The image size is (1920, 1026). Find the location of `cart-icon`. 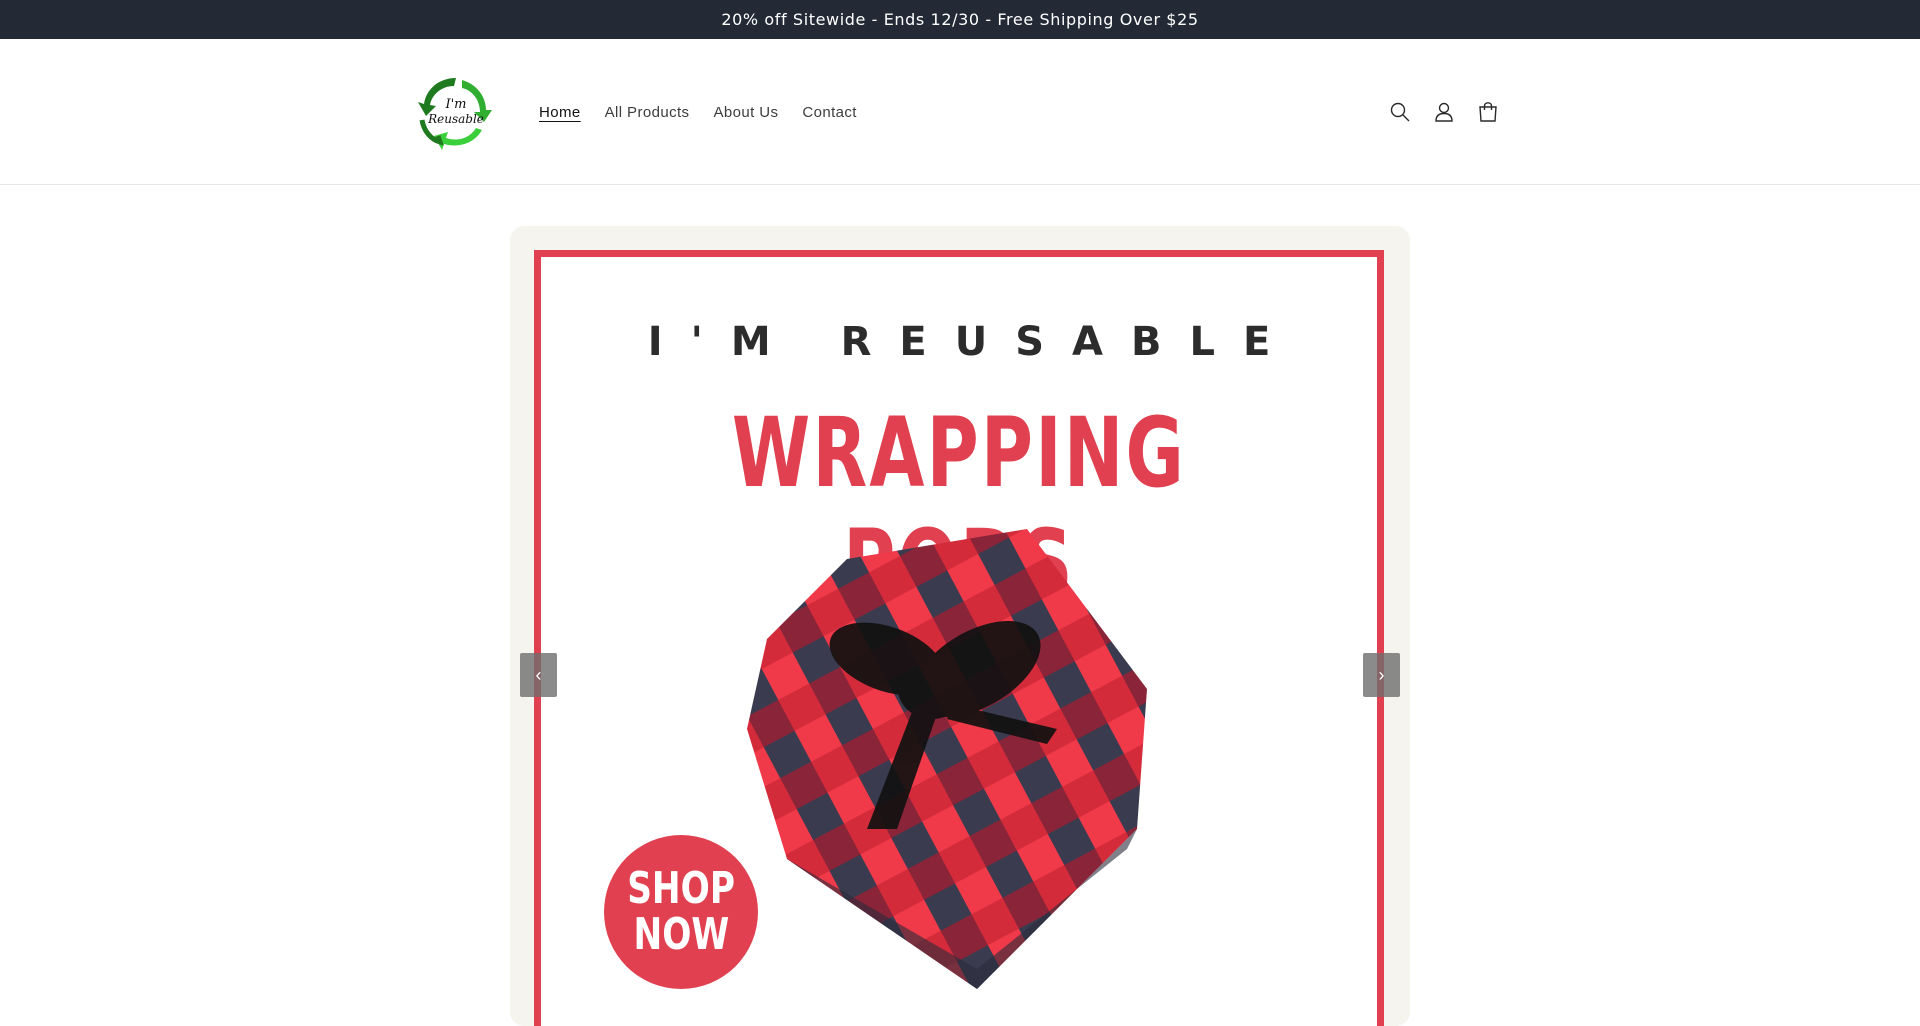

cart-icon is located at coordinates (1488, 112).